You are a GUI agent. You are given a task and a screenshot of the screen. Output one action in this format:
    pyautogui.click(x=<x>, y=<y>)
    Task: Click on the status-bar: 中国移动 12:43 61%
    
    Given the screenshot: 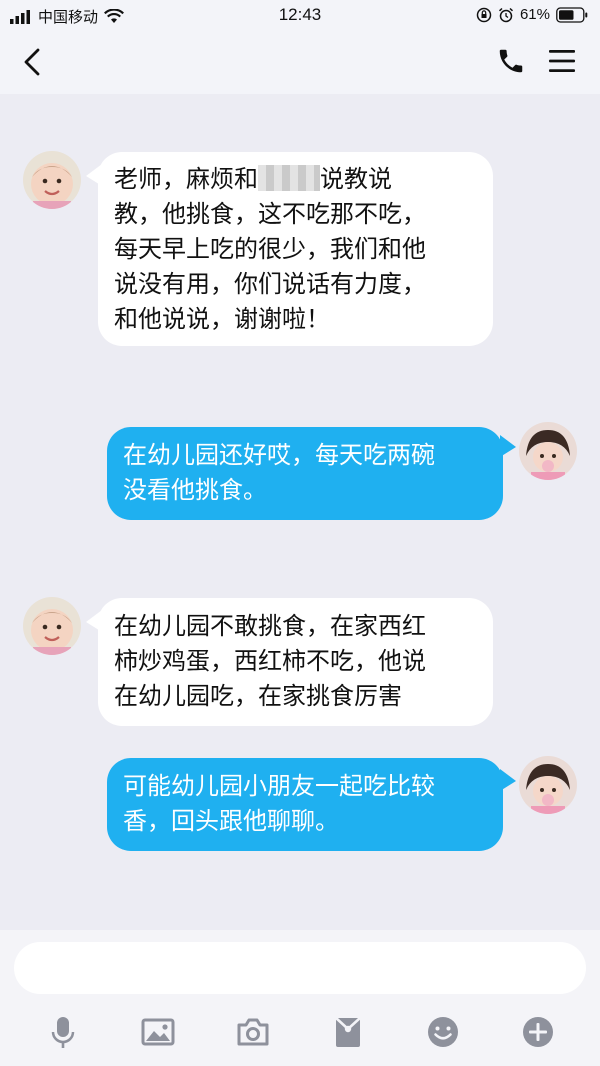 What is the action you would take?
    pyautogui.click(x=300, y=16)
    